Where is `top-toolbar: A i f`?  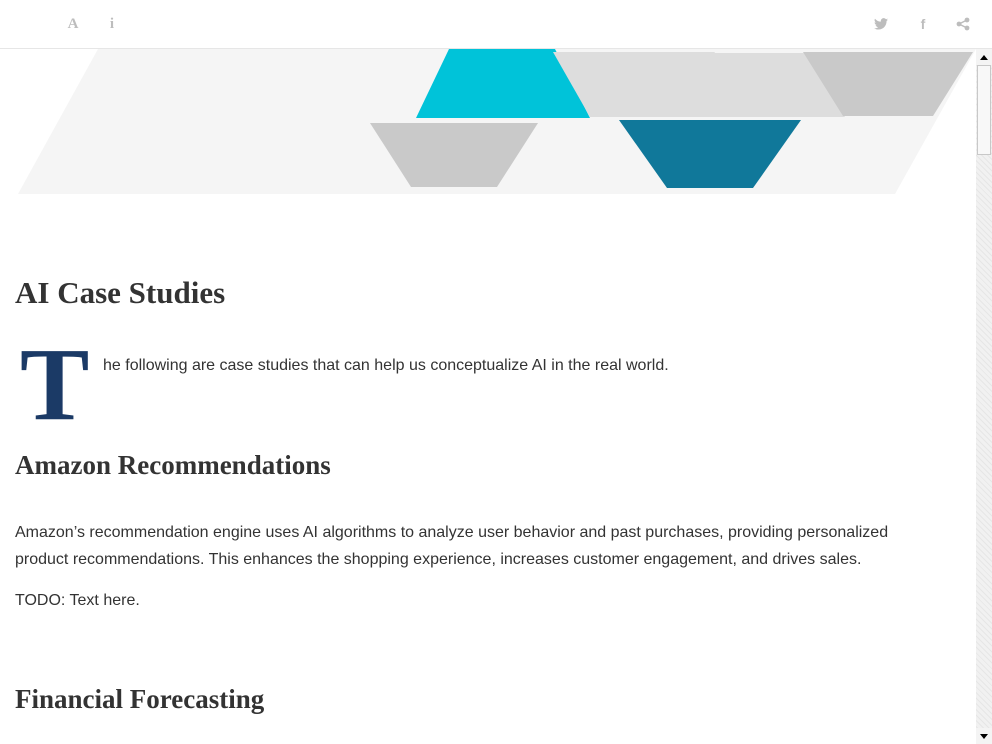 top-toolbar: A i f is located at coordinates (496, 24).